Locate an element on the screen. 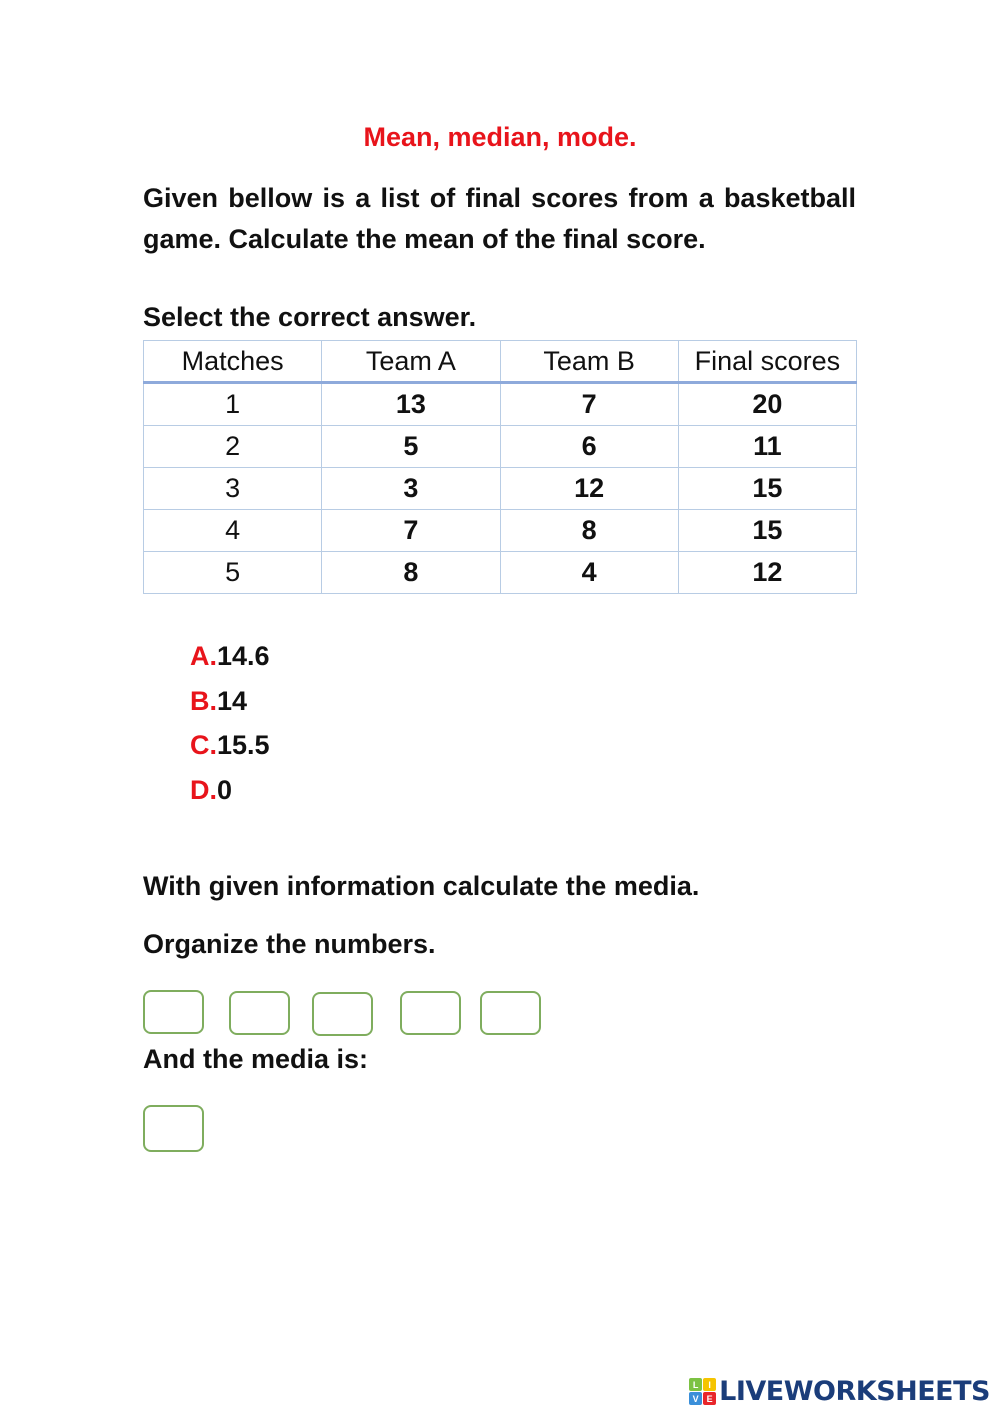 Image resolution: width=1000 pixels, height=1413 pixels. liveworksheets-logo: L I V E LIVEWORKSHEETS is located at coordinates (839, 1391).